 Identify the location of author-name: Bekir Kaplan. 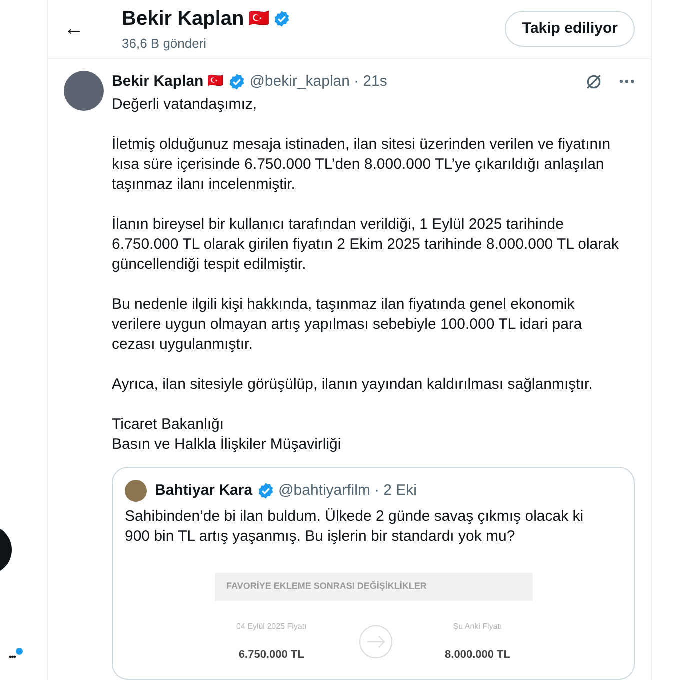
(158, 81).